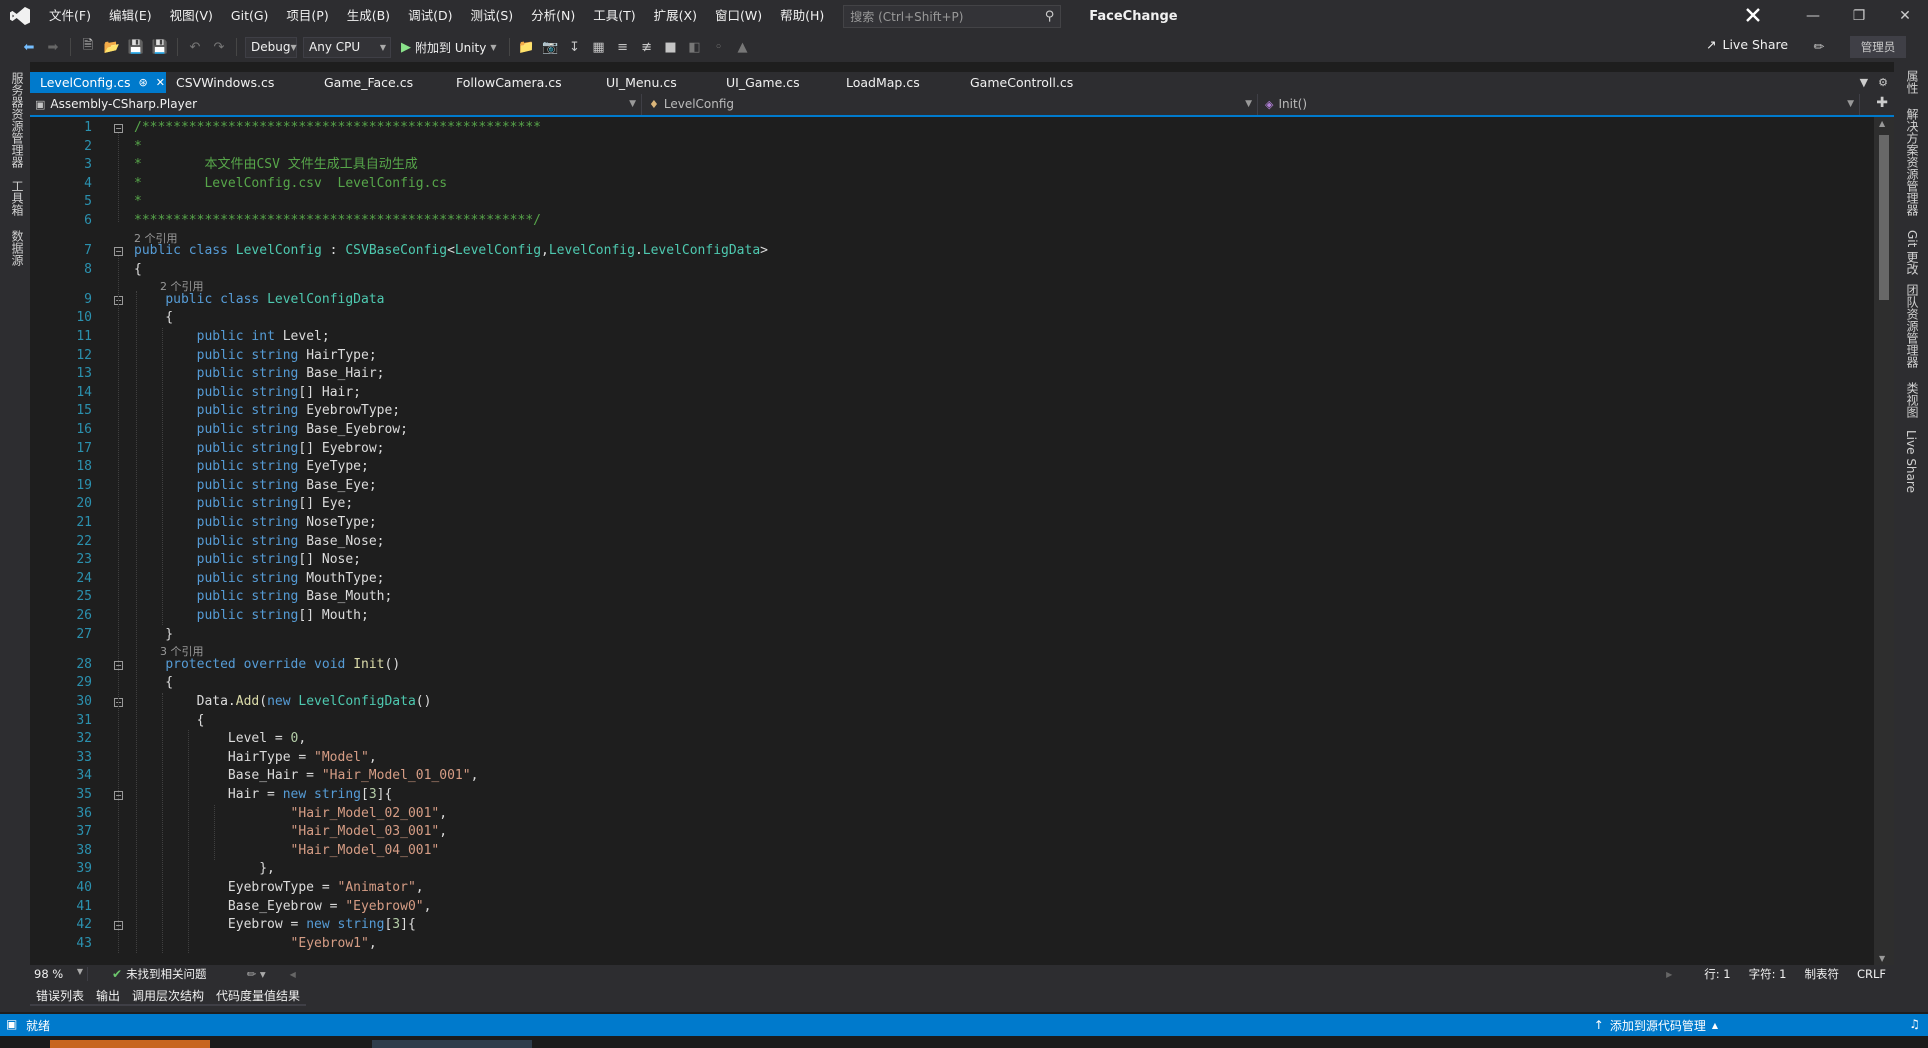  Describe the element at coordinates (521, 82) in the screenshot. I see `tab-followcamera: FollowCamera.cs` at that location.